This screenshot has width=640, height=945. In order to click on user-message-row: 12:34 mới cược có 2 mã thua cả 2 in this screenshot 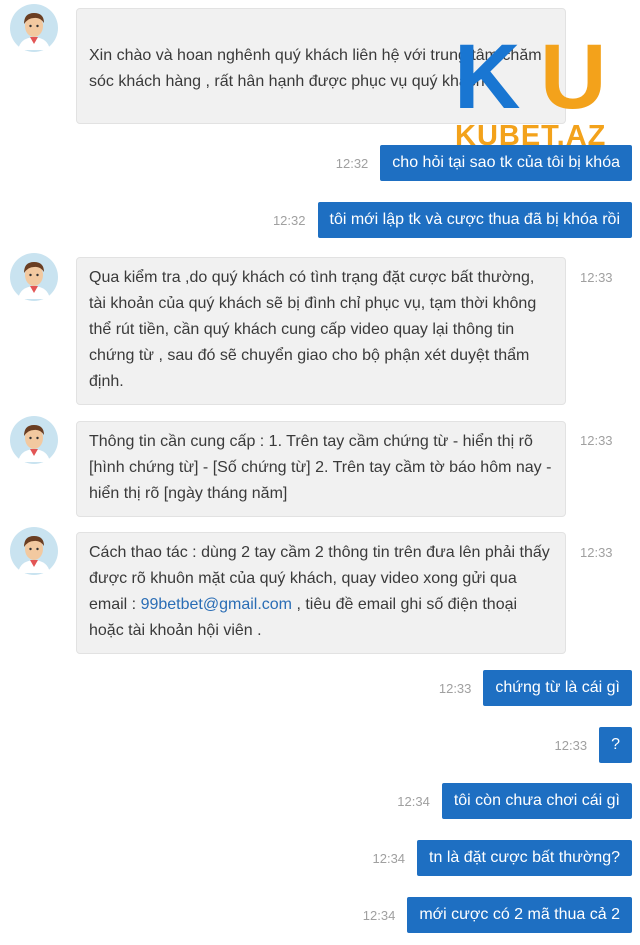, I will do `click(497, 915)`.